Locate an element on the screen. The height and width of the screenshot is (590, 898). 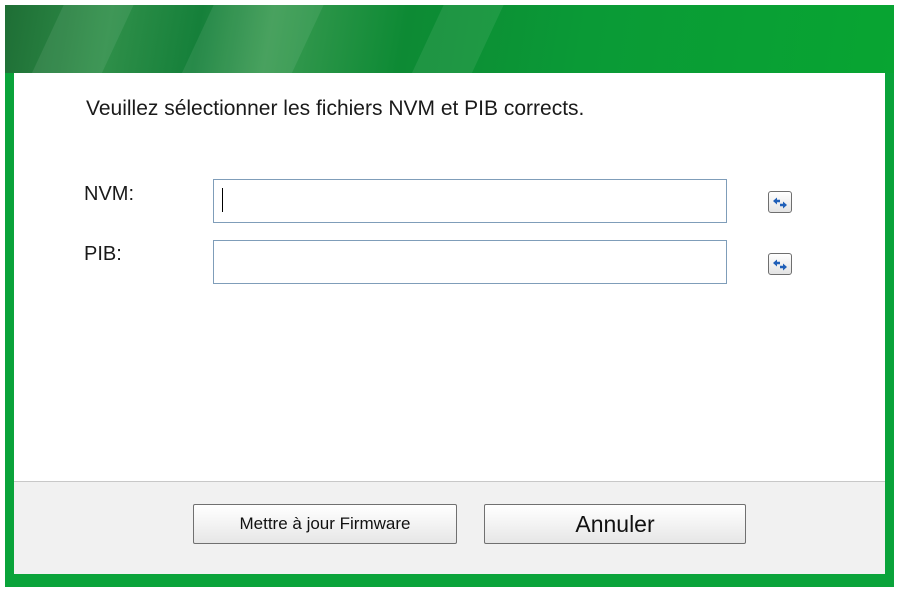
text-caret is located at coordinates (222, 200).